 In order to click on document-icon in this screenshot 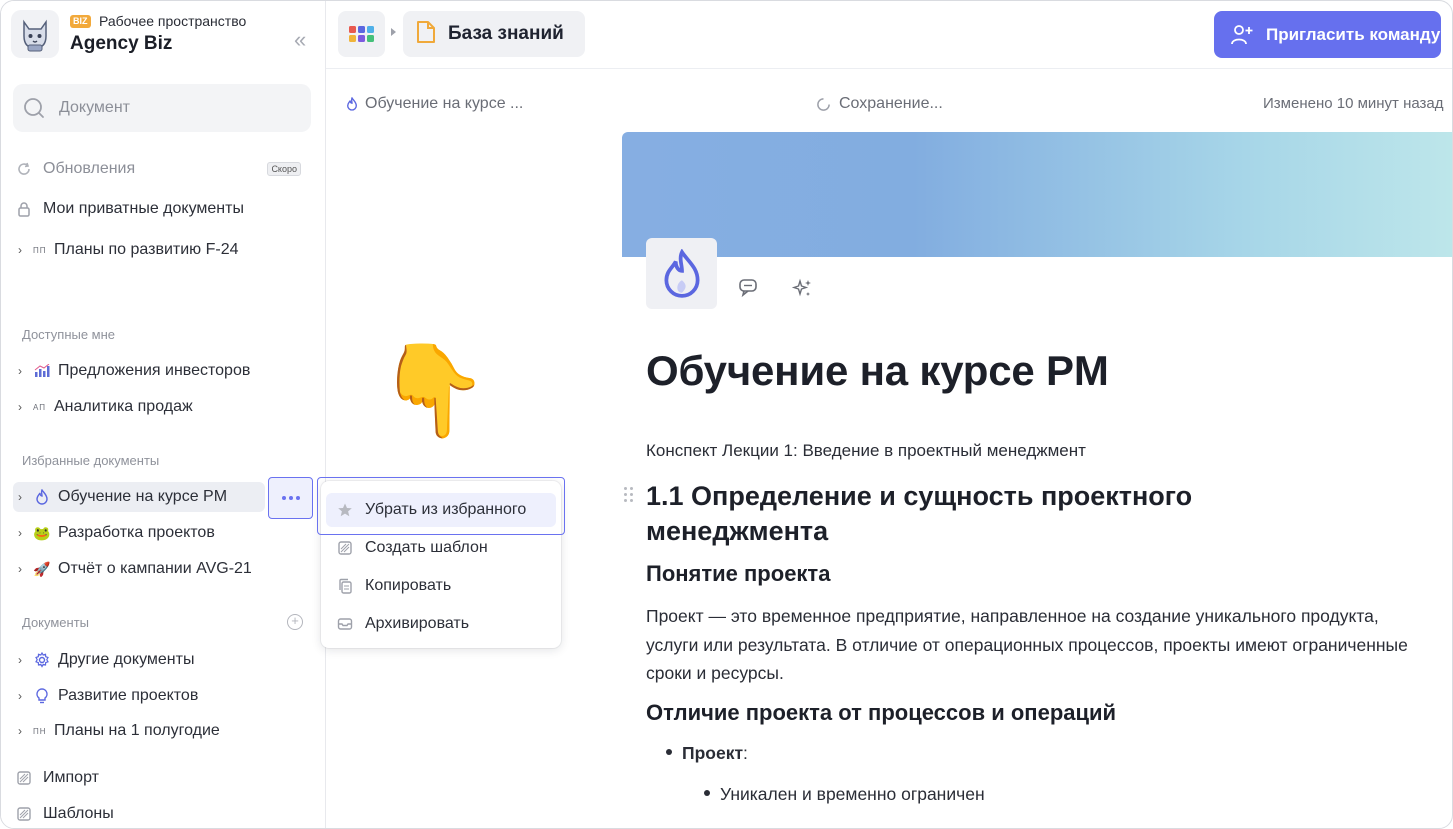, I will do `click(426, 34)`.